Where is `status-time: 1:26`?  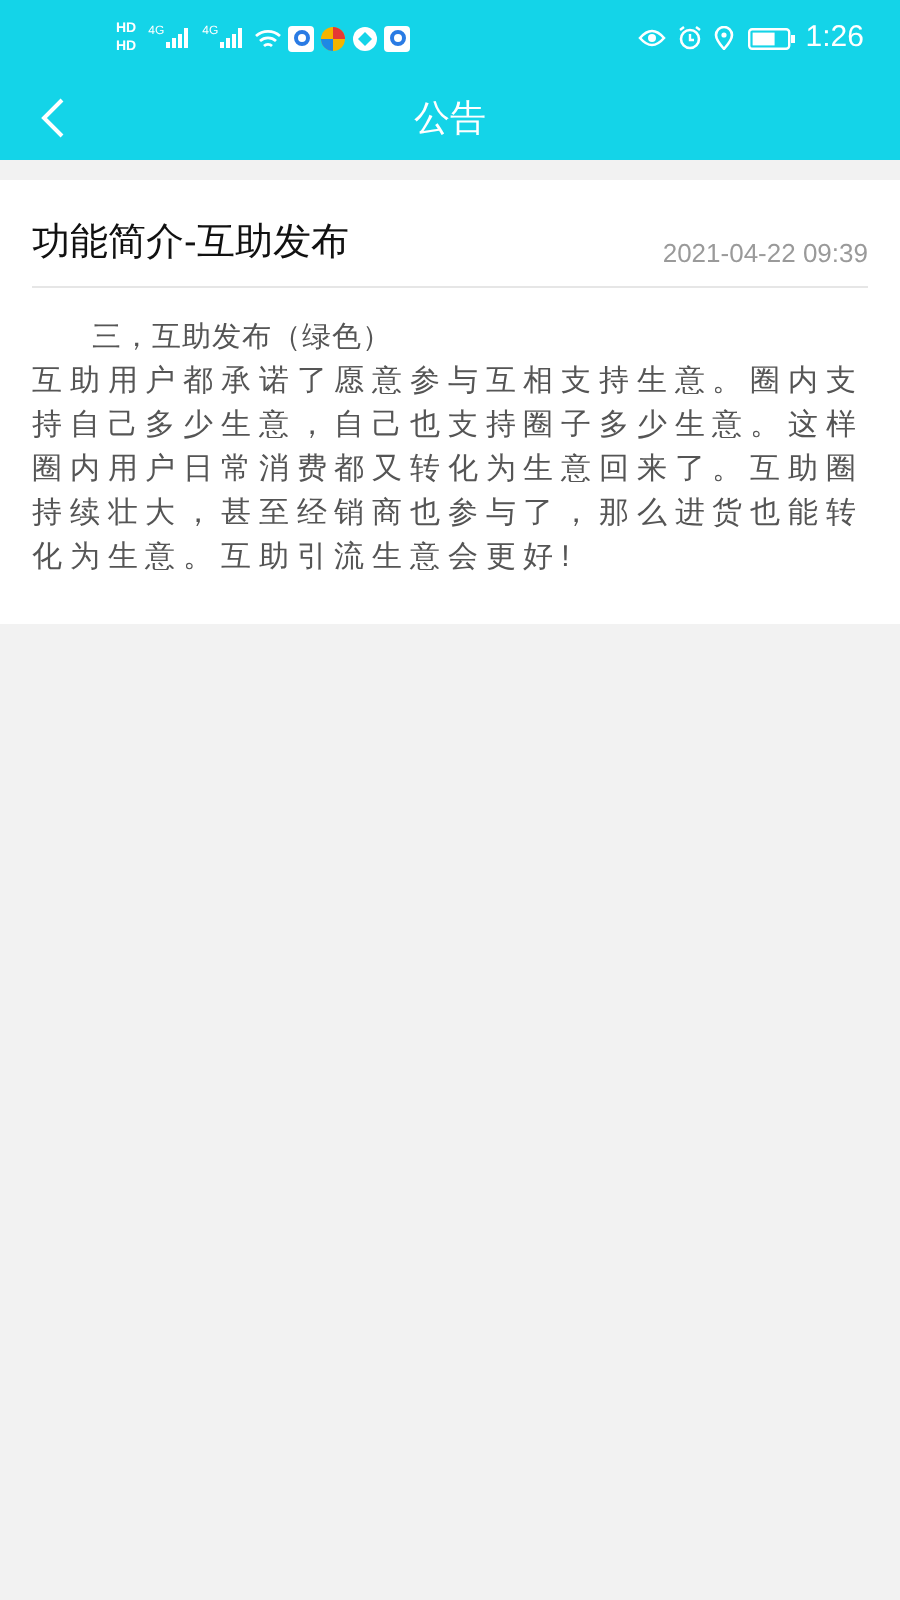 status-time: 1:26 is located at coordinates (834, 37).